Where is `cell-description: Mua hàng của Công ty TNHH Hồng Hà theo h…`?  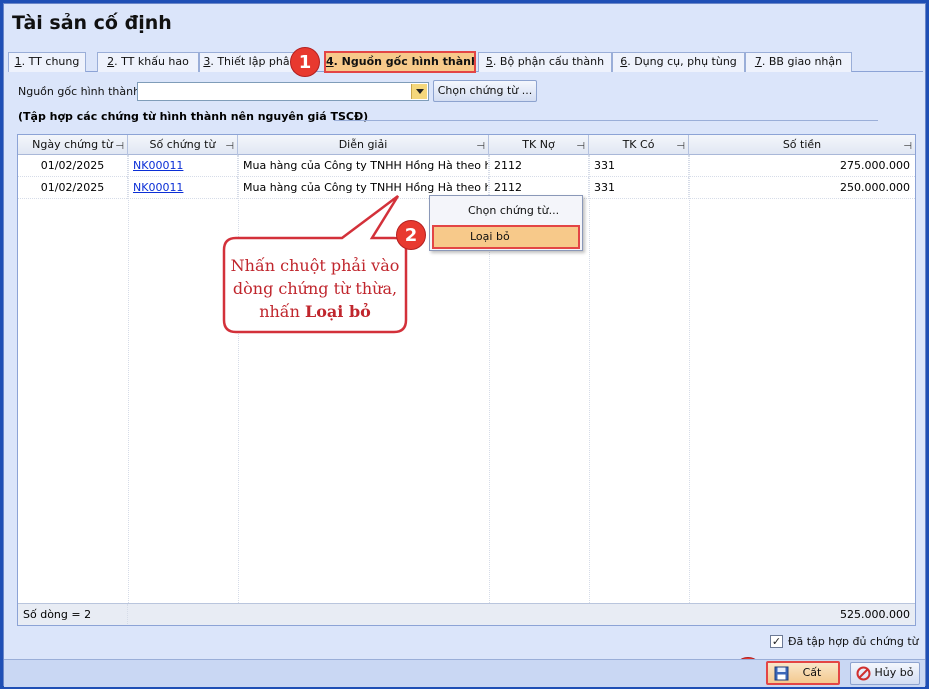
cell-description: Mua hàng của Công ty TNHH Hồng Hà theo h… is located at coordinates (363, 166).